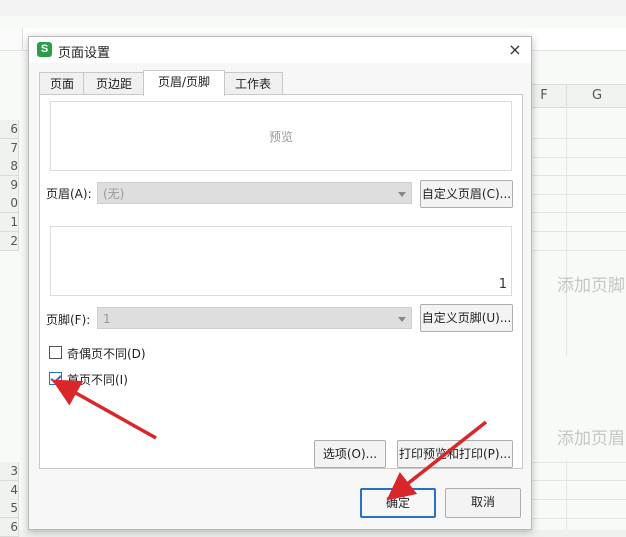  I want to click on red-arrow-to-ok-button, so click(437, 460).